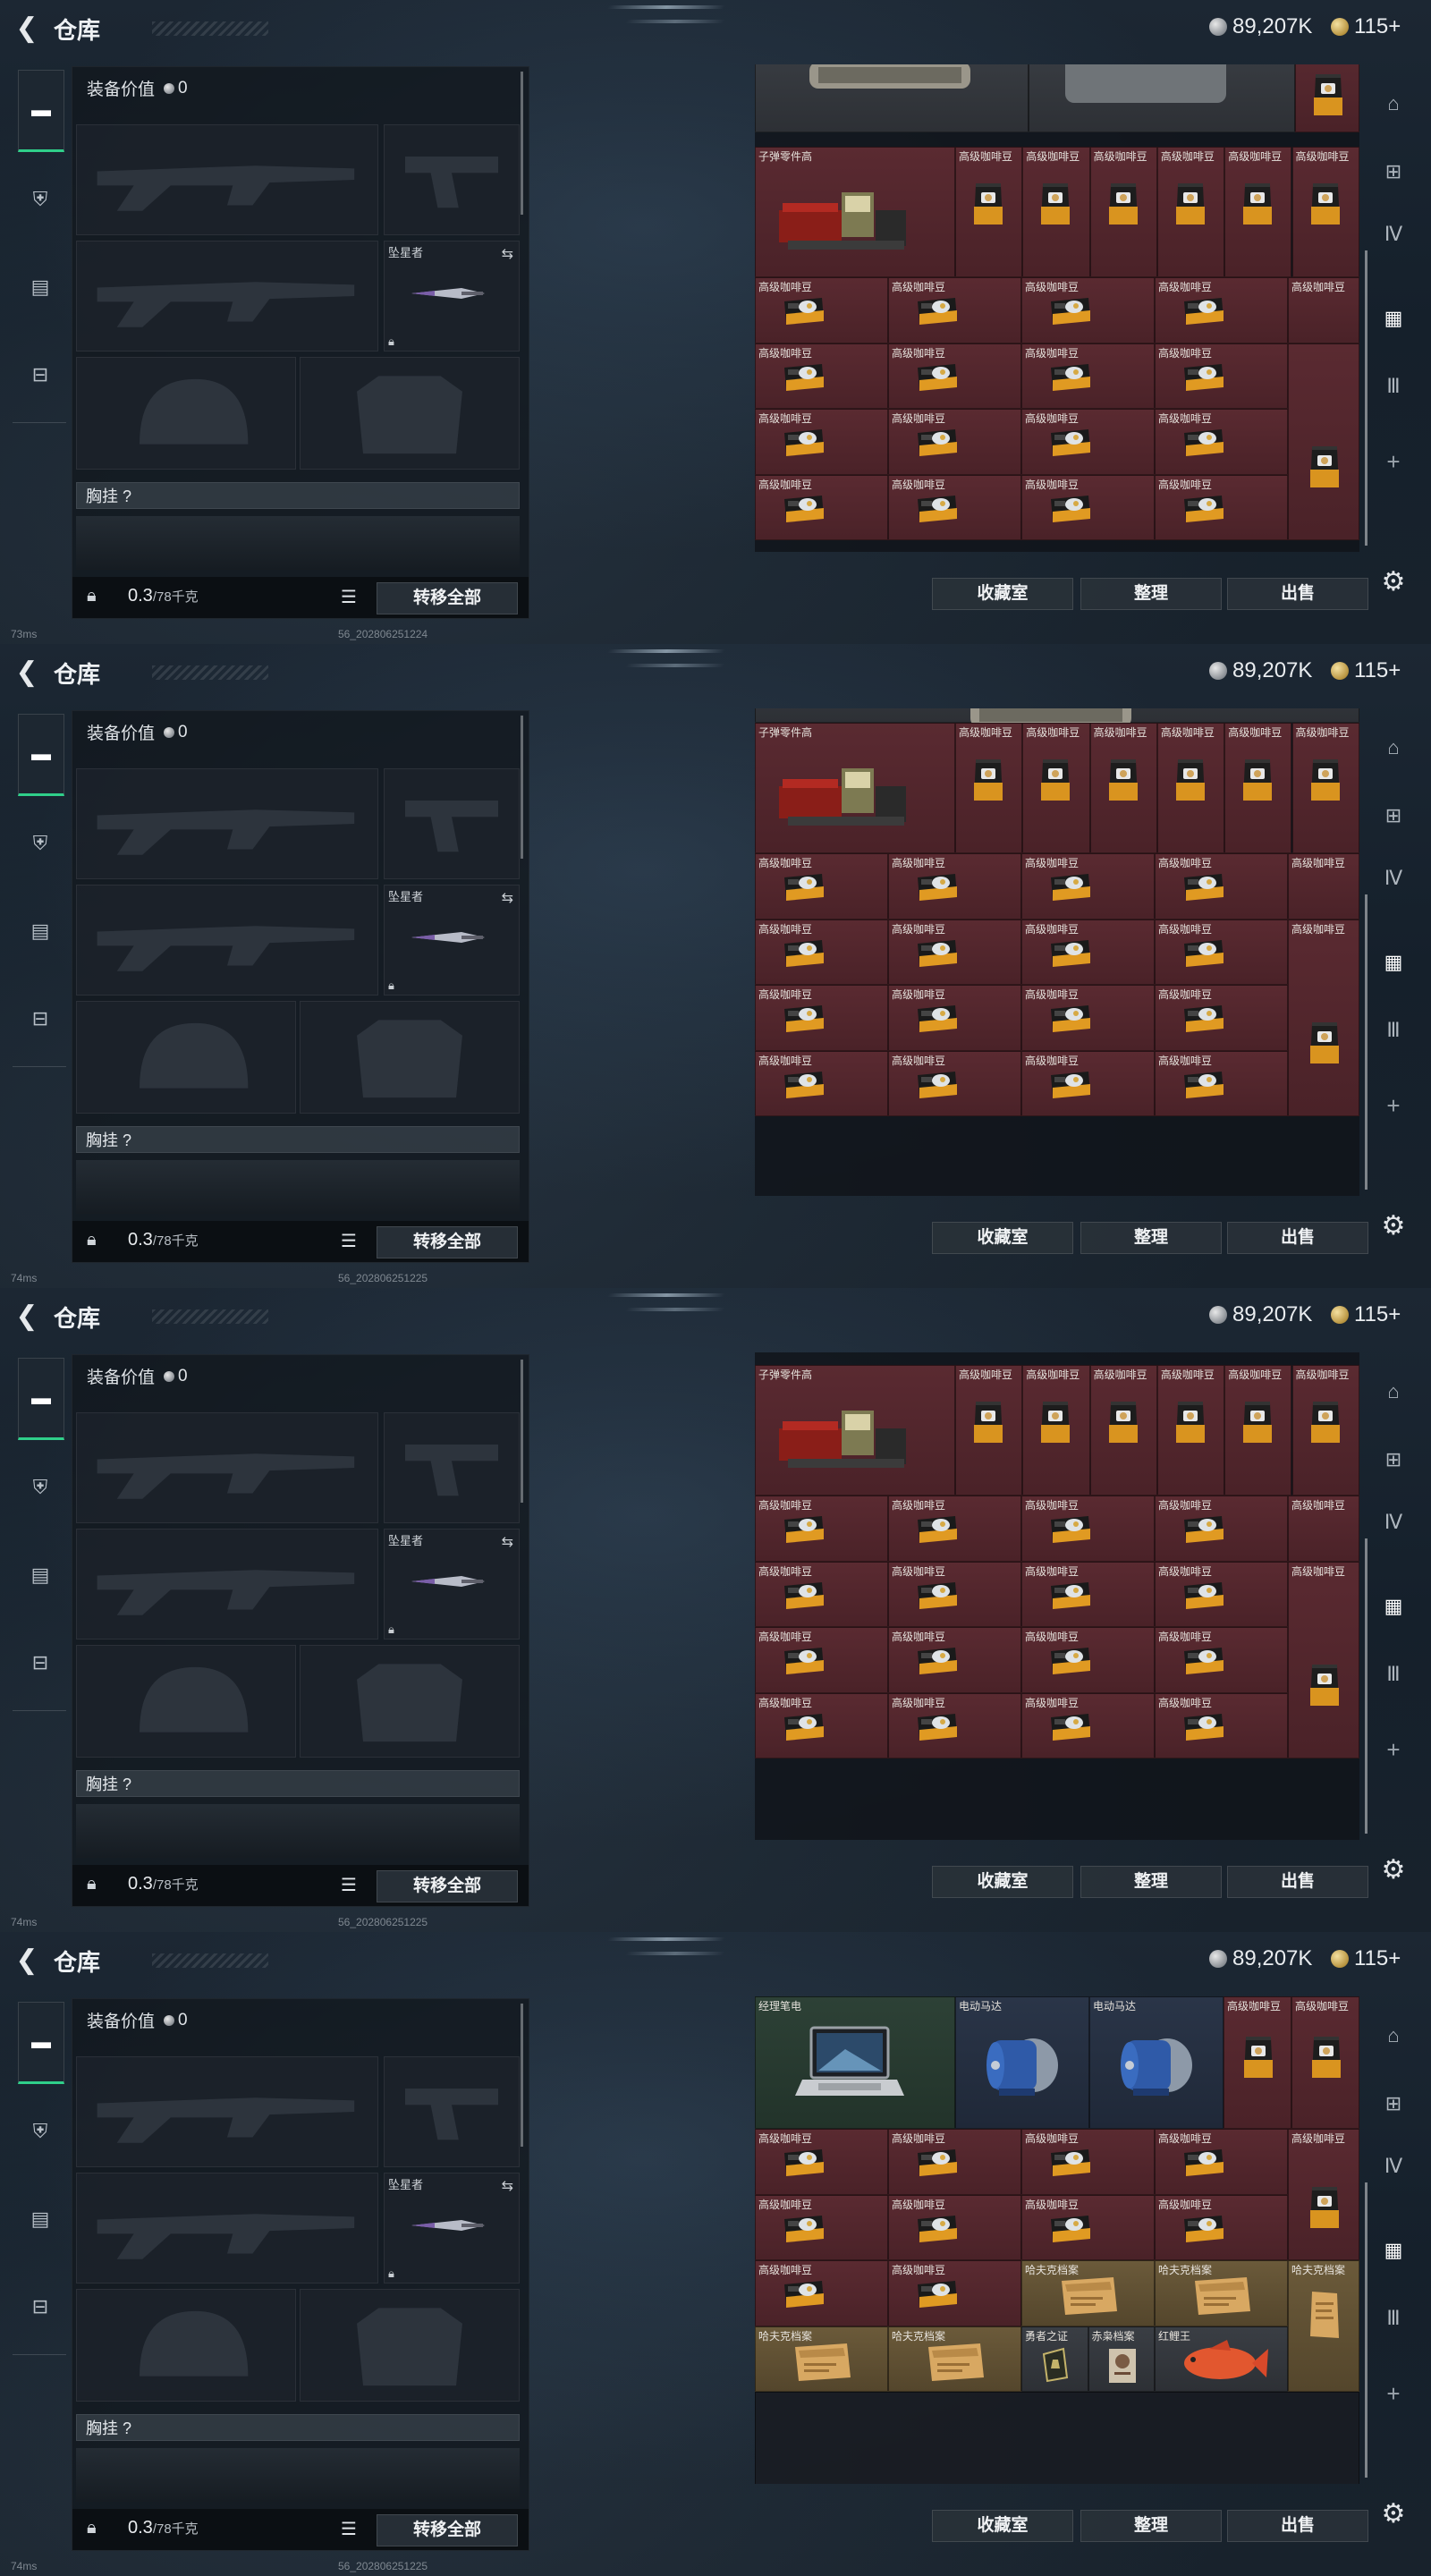  I want to click on tab-weapons: ▬, so click(41, 1399).